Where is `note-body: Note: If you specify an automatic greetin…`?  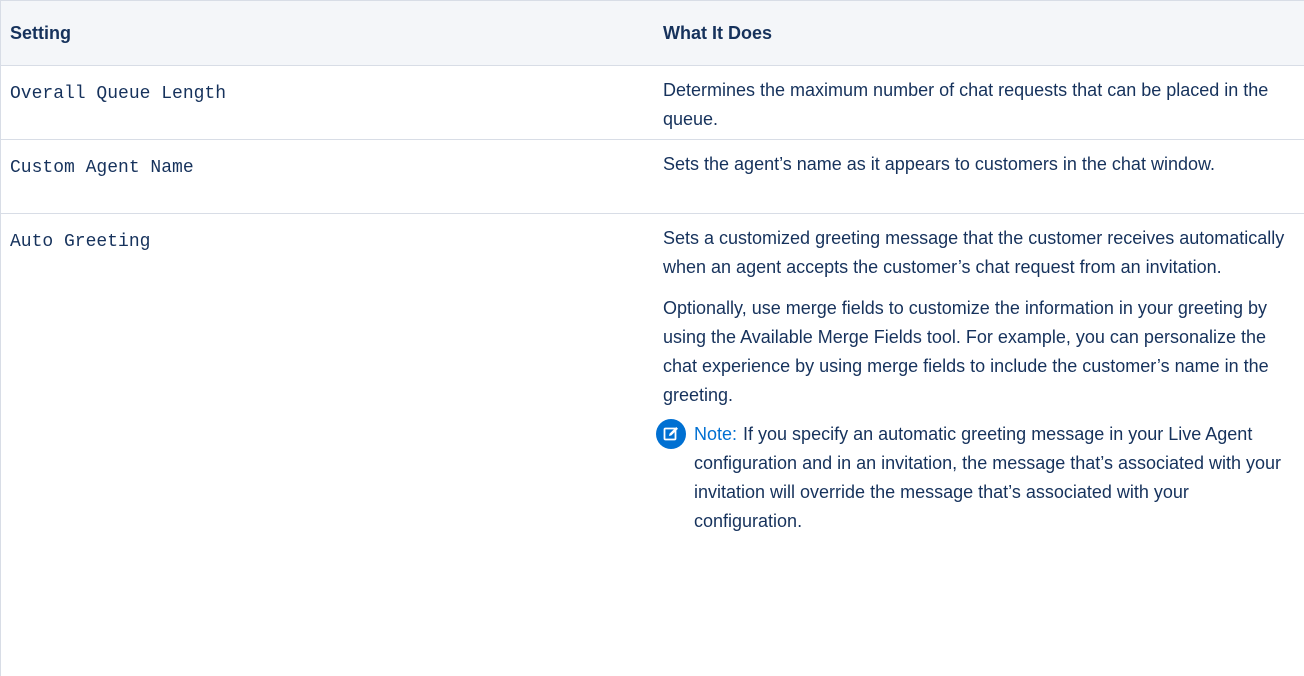
note-body: Note: If you specify an automatic greetin… is located at coordinates (990, 478).